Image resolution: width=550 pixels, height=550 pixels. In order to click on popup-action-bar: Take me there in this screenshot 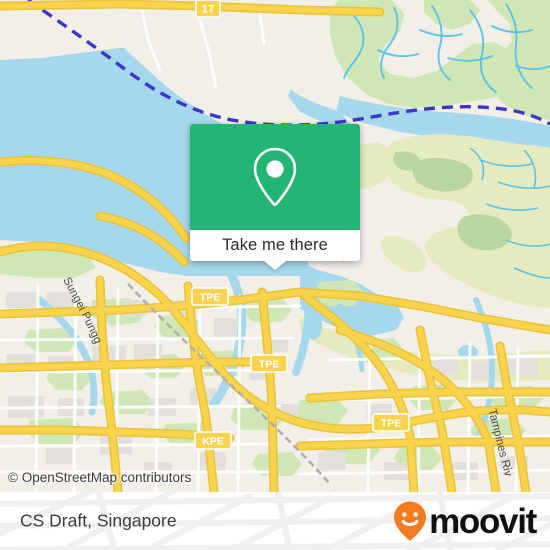, I will do `click(275, 245)`.